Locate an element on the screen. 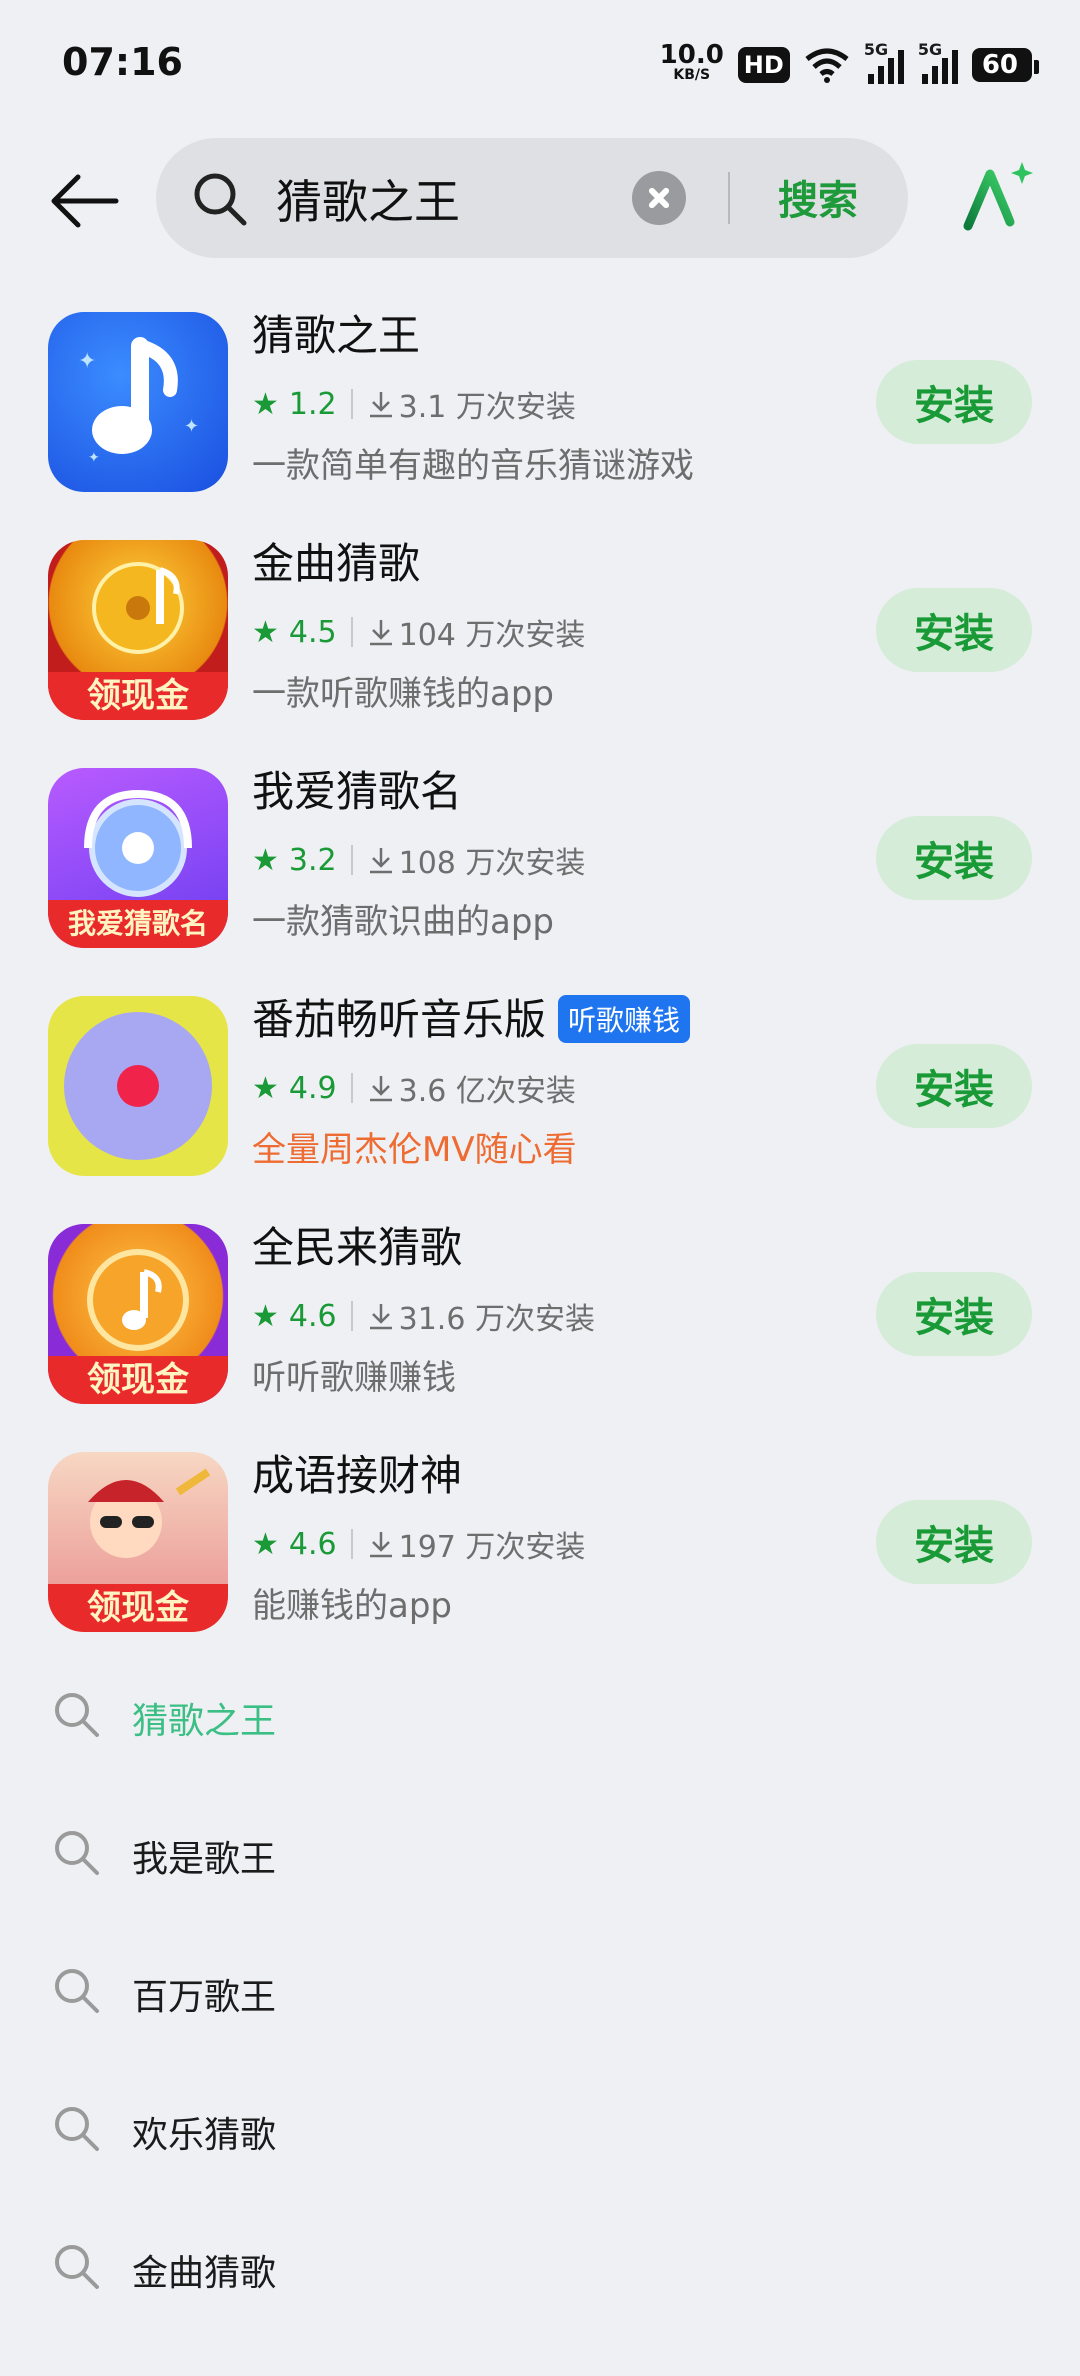 This screenshot has height=2376, width=1080. app-item-4: 番茄畅听音乐版 听歌赚钱 ★ 4.9 3.6 亿次安装 全量周杰伦MV随心看 安装 is located at coordinates (540, 1109).